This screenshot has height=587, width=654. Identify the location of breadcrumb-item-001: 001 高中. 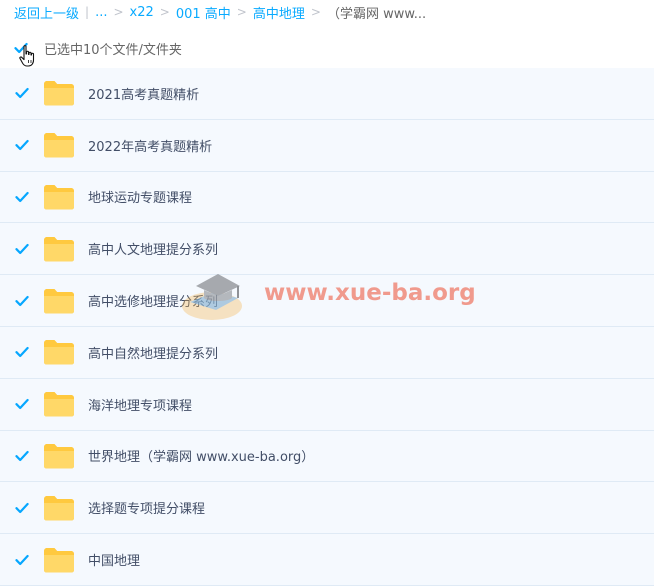
(203, 12).